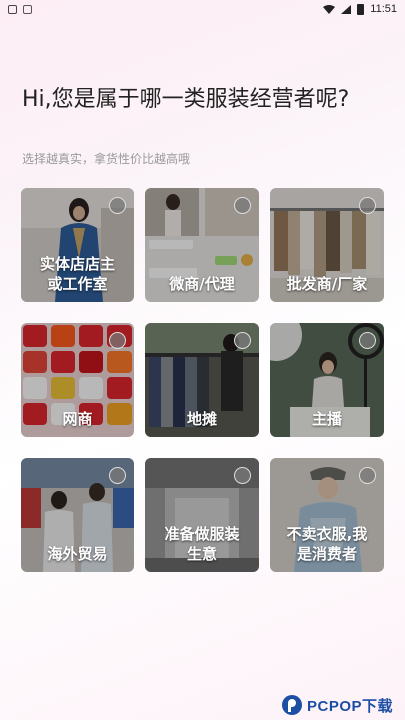 Image resolution: width=405 pixels, height=720 pixels. What do you see at coordinates (12, 9) in the screenshot?
I see `notification-square-icon` at bounding box center [12, 9].